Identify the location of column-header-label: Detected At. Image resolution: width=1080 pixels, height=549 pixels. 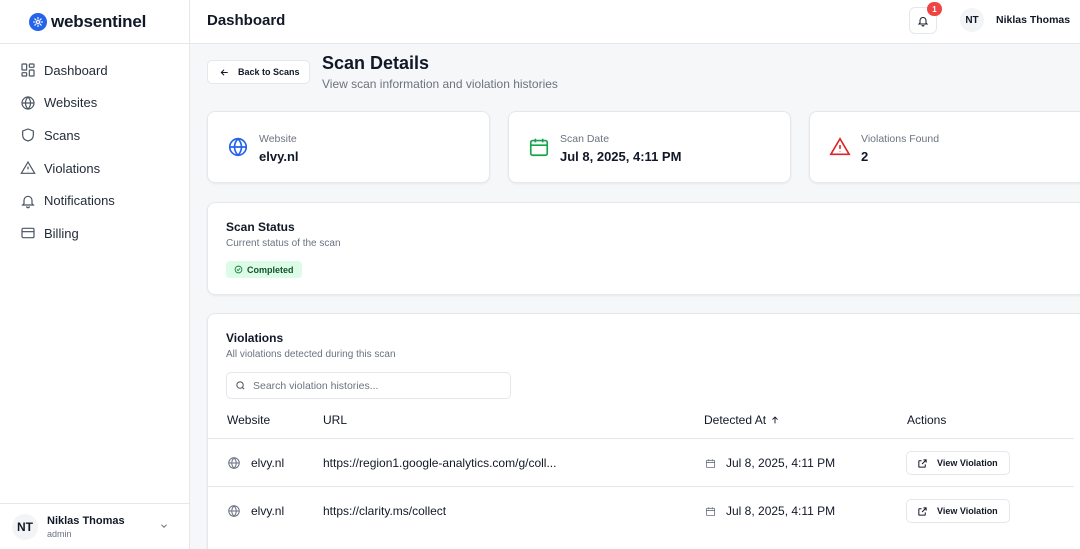
(735, 420).